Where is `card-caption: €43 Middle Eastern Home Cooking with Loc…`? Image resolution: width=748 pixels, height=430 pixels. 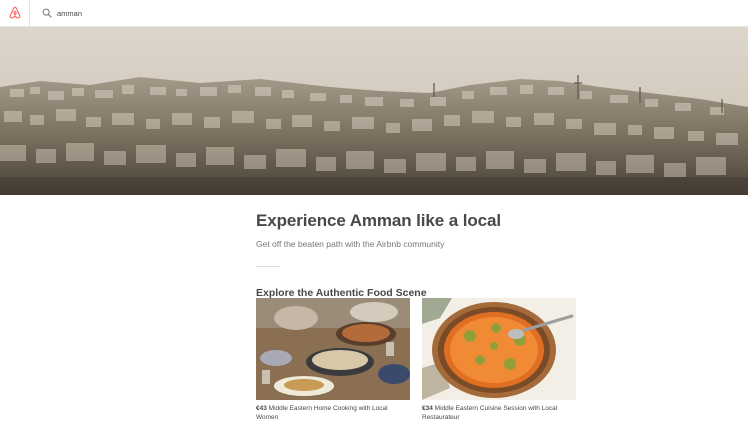 card-caption: €43 Middle Eastern Home Cooking with Loc… is located at coordinates (333, 413).